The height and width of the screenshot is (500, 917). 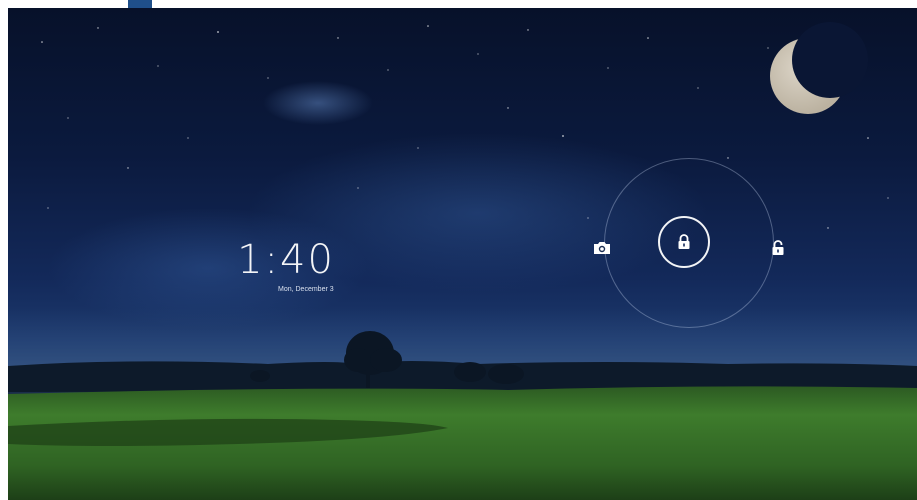 I want to click on camera-target, so click(x=602, y=248).